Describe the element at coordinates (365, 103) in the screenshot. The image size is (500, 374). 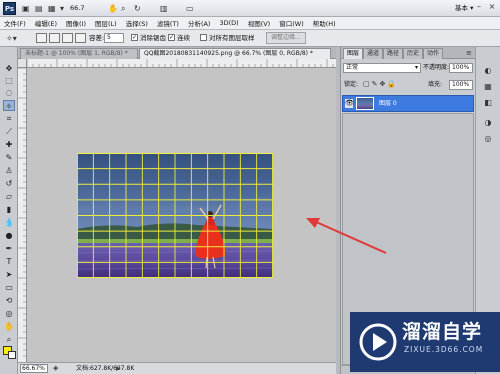
I see `layer-thumbnail` at that location.